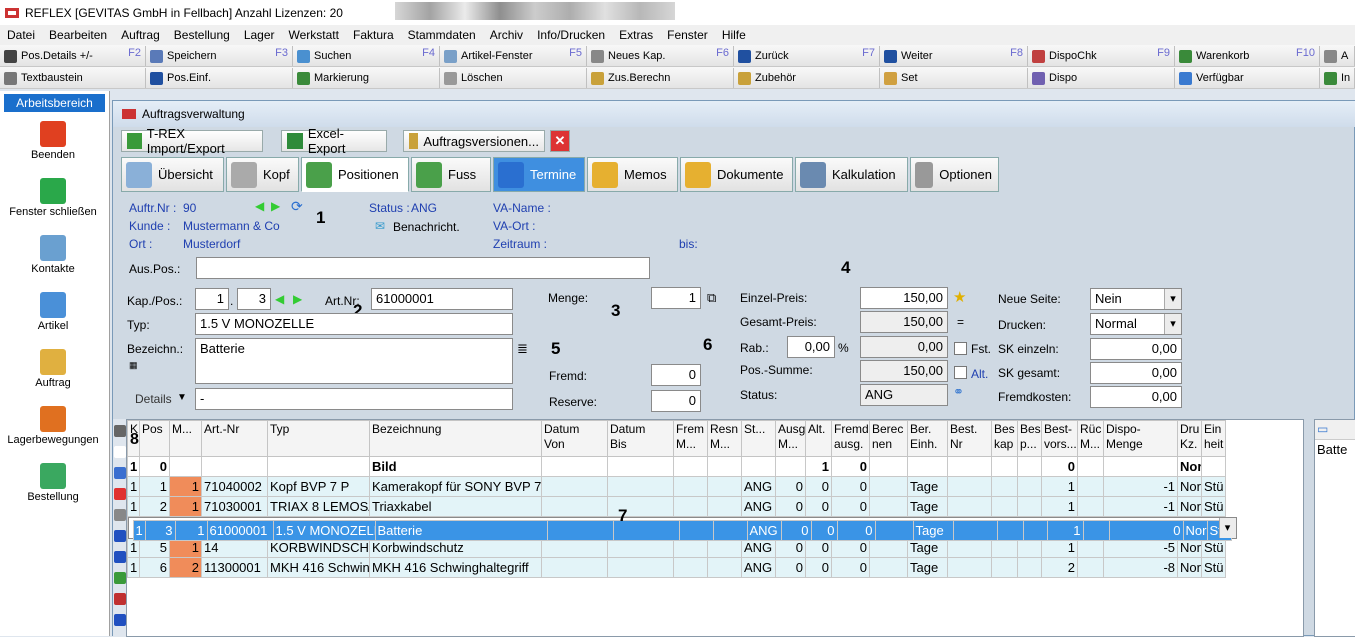  What do you see at coordinates (560, 141) in the screenshot?
I see `close-icon: ✕` at bounding box center [560, 141].